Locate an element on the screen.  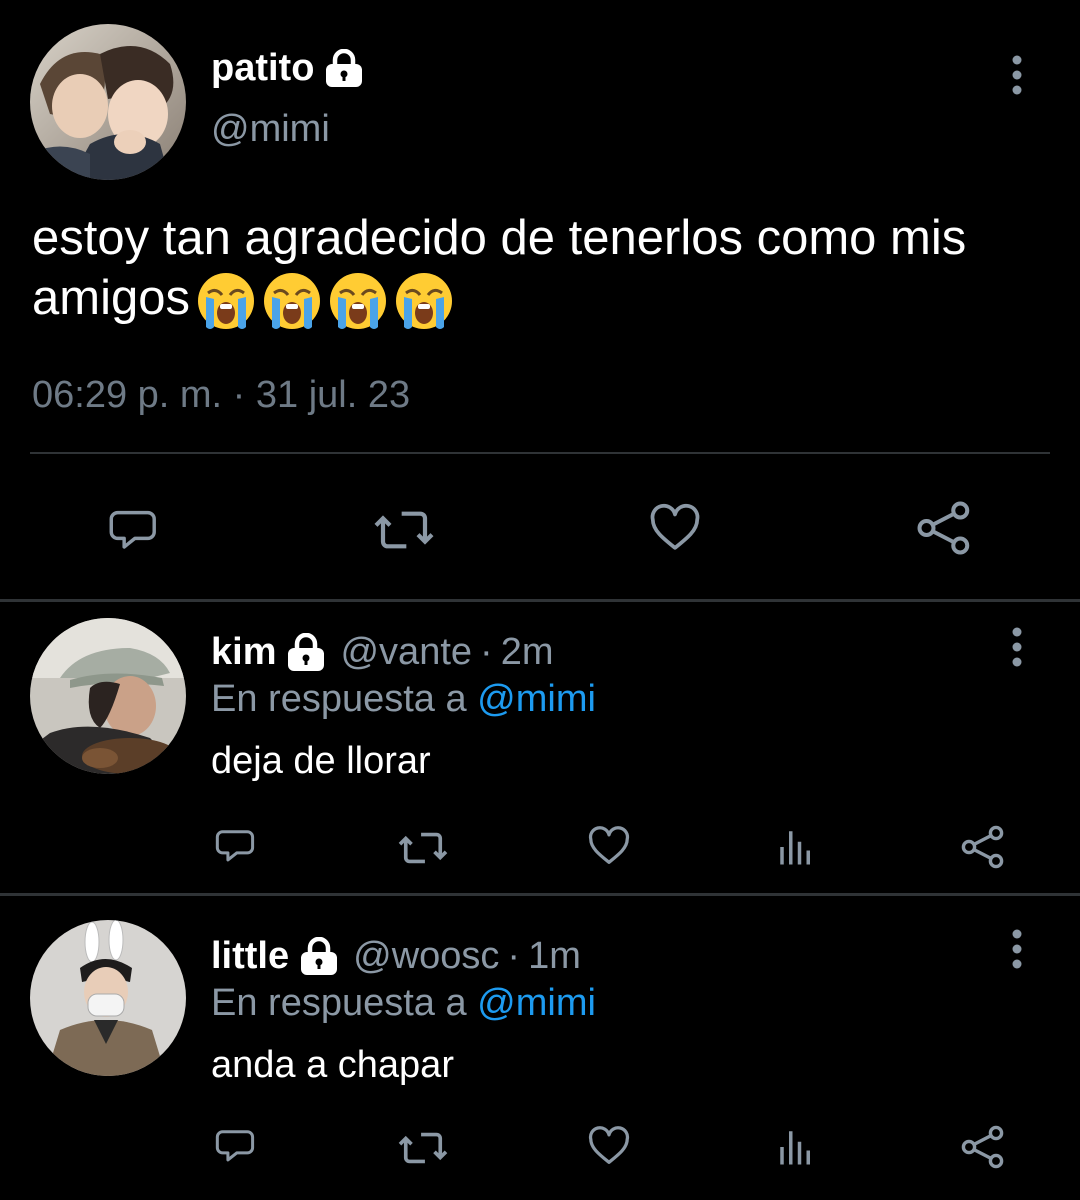
reply-time: 2m is located at coordinates (527, 651).